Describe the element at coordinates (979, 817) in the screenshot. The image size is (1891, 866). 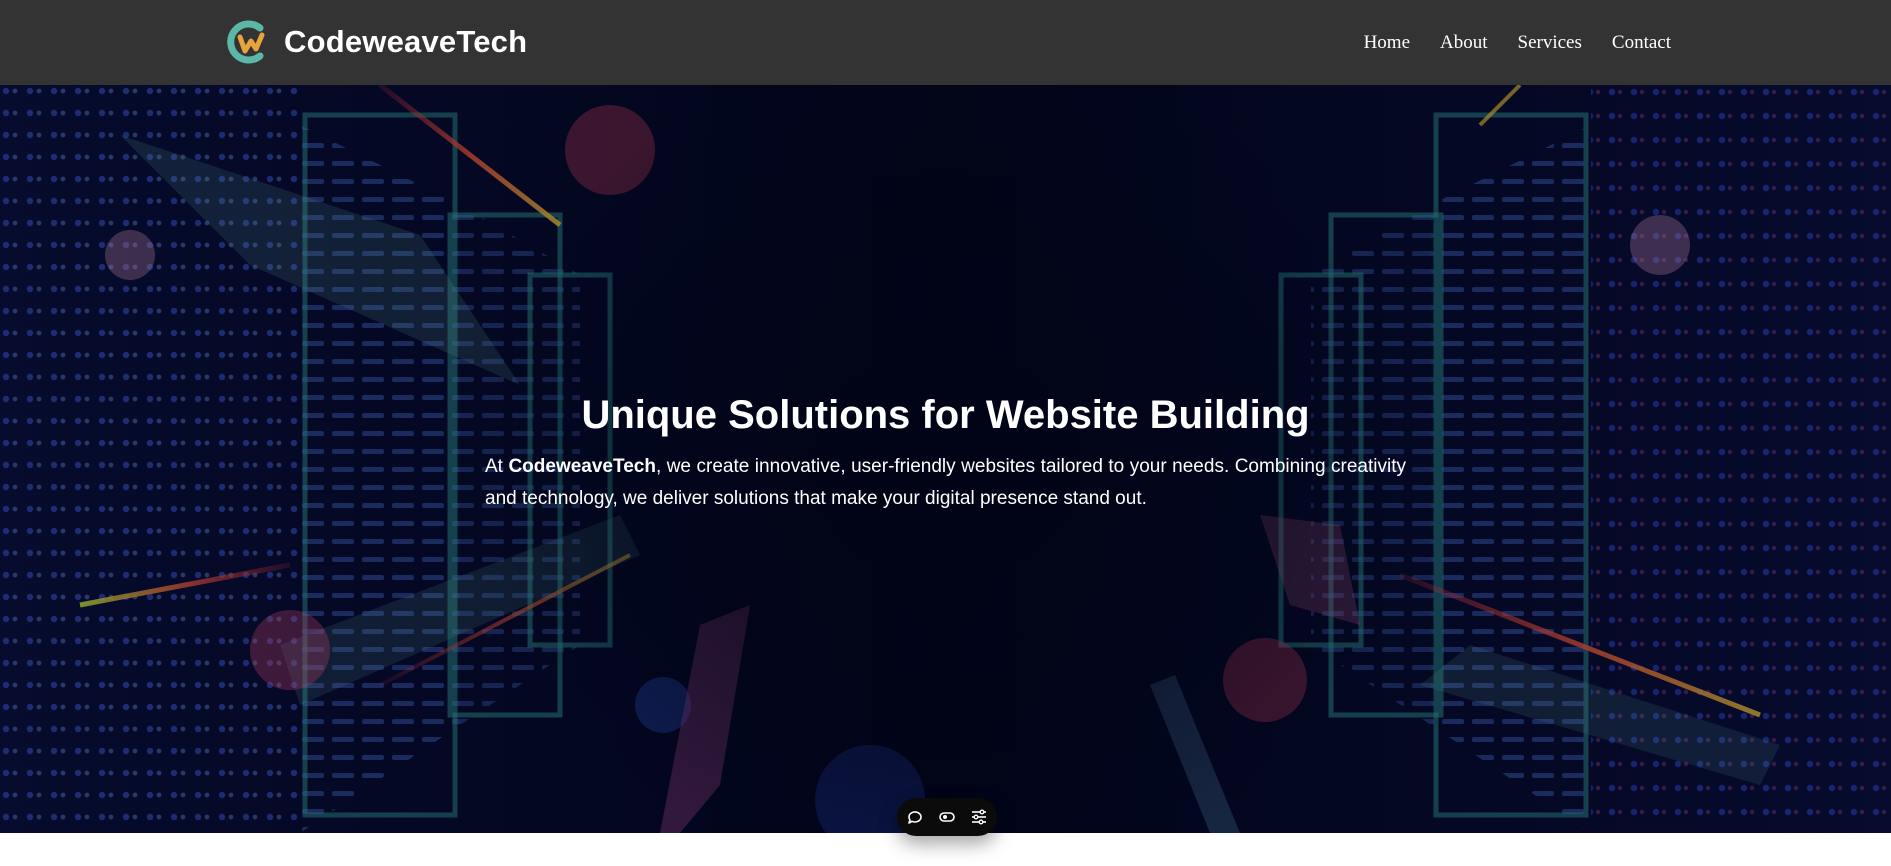
I see `sliders-icon` at that location.